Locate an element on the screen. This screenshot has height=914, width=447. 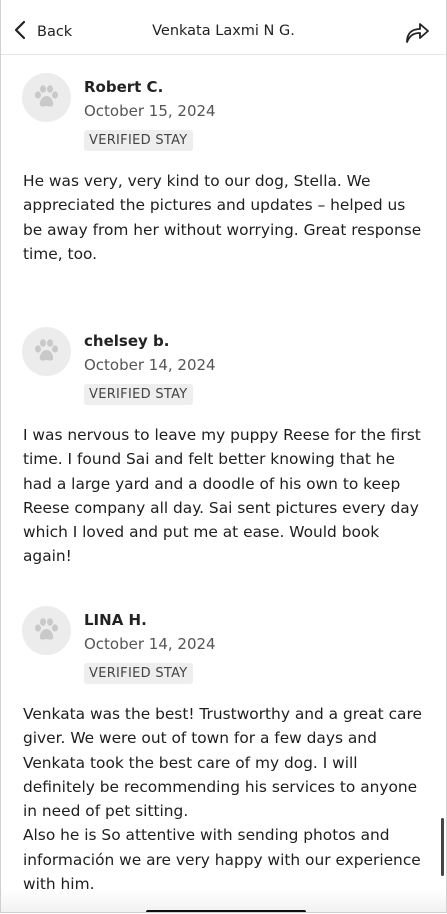
reviewer-name: Robert C. is located at coordinates (124, 87).